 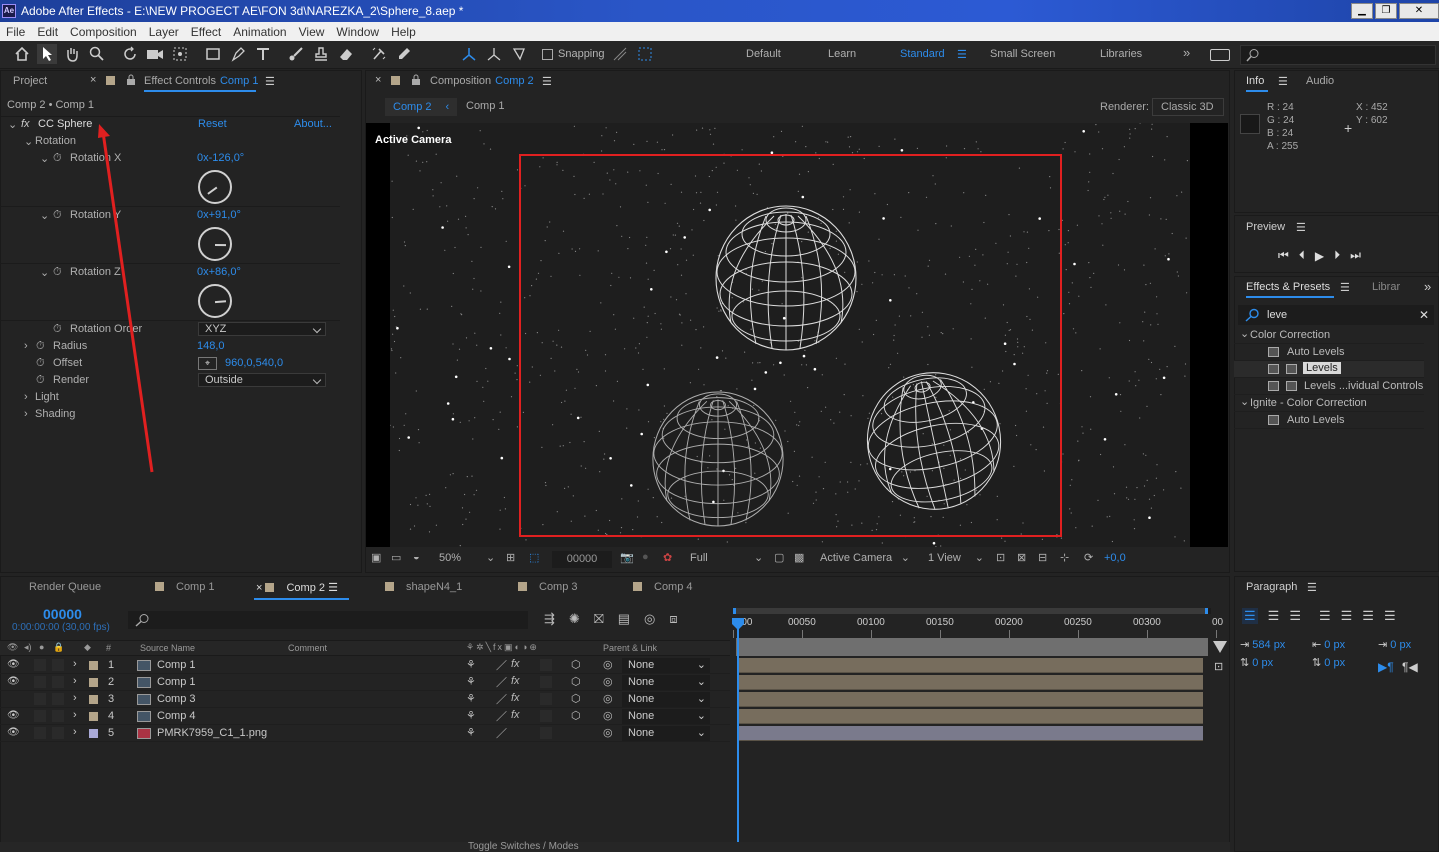 I want to click on workspace-libraries: Libraries, so click(x=1121, y=54).